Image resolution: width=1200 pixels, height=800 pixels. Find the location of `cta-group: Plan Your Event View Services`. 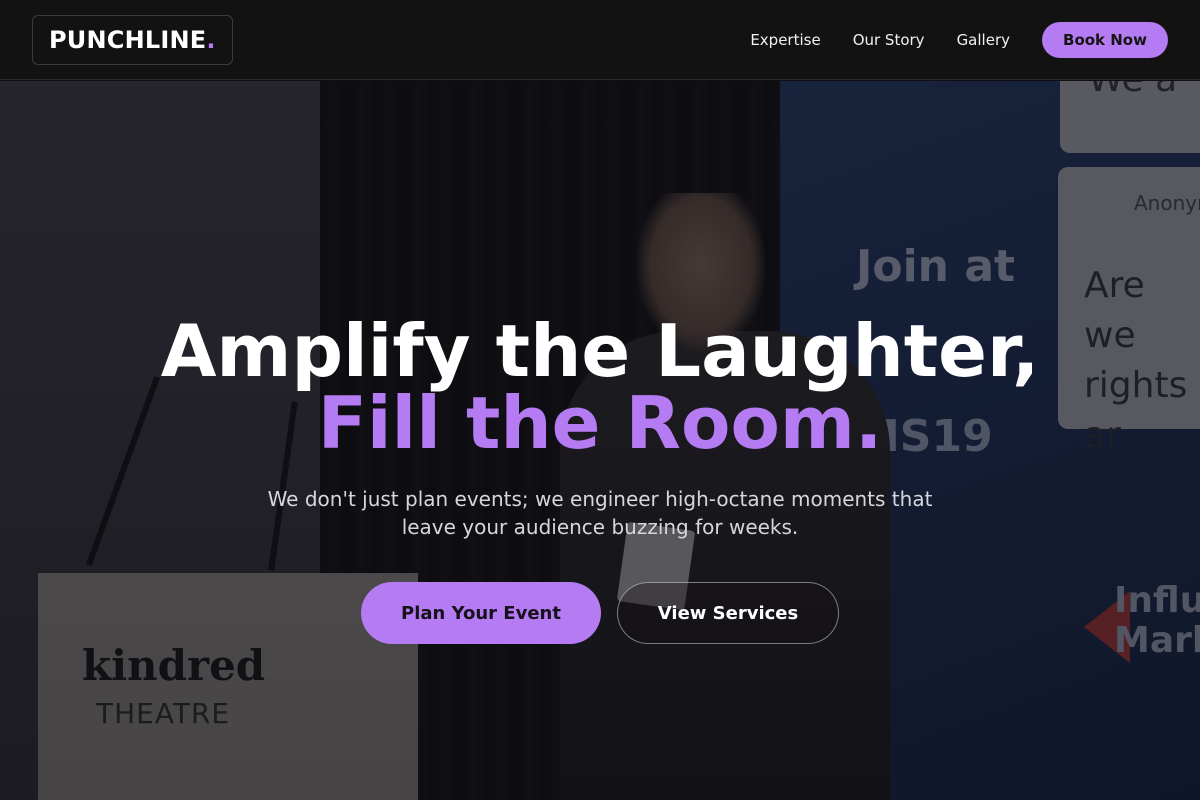

cta-group: Plan Your Event View Services is located at coordinates (600, 613).